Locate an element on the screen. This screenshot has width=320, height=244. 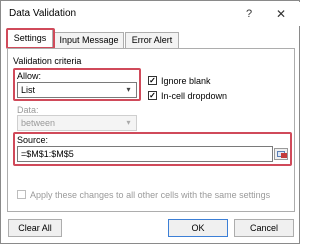
in-cell-dropdown-label: In-cell dropdown is located at coordinates (194, 96).